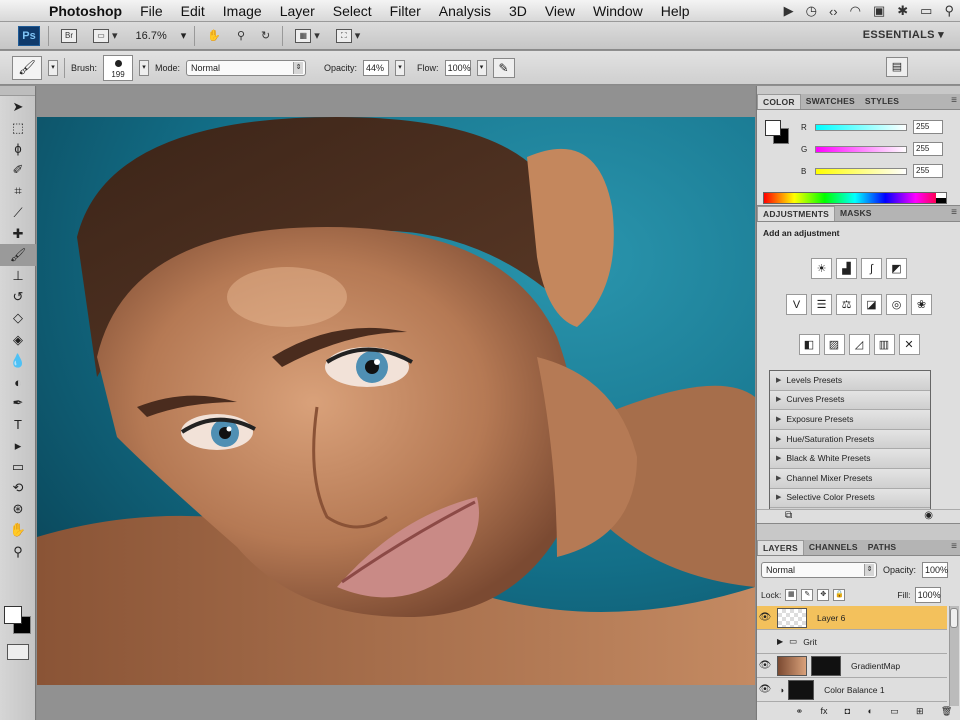  What do you see at coordinates (852, 690) in the screenshot?
I see `layer-row-color-balance: 👁 ◑ Color Balance 1` at bounding box center [852, 690].